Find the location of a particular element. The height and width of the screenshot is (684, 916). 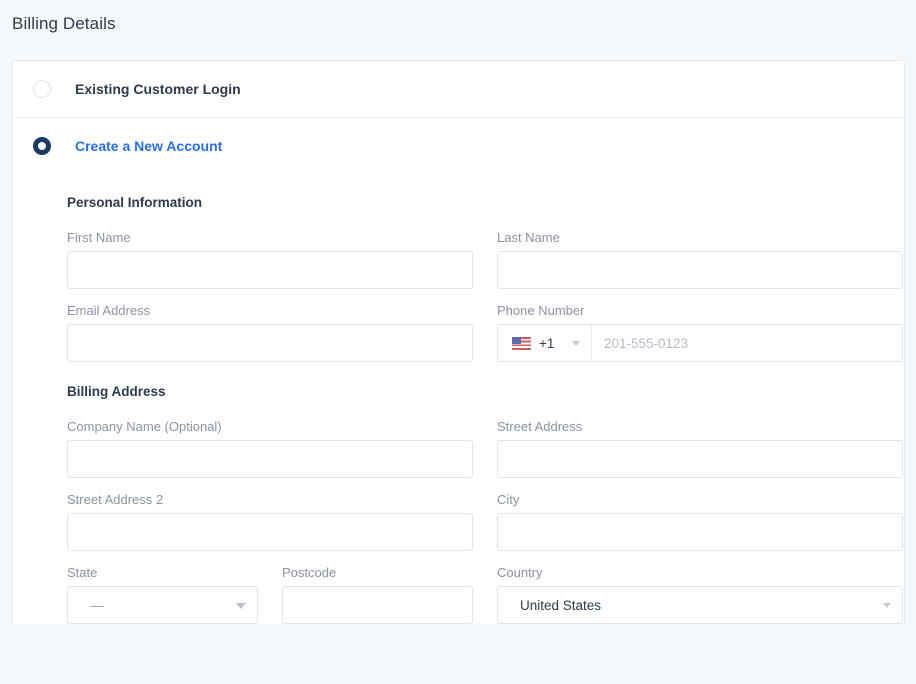

country-select-value: United States is located at coordinates (561, 605).